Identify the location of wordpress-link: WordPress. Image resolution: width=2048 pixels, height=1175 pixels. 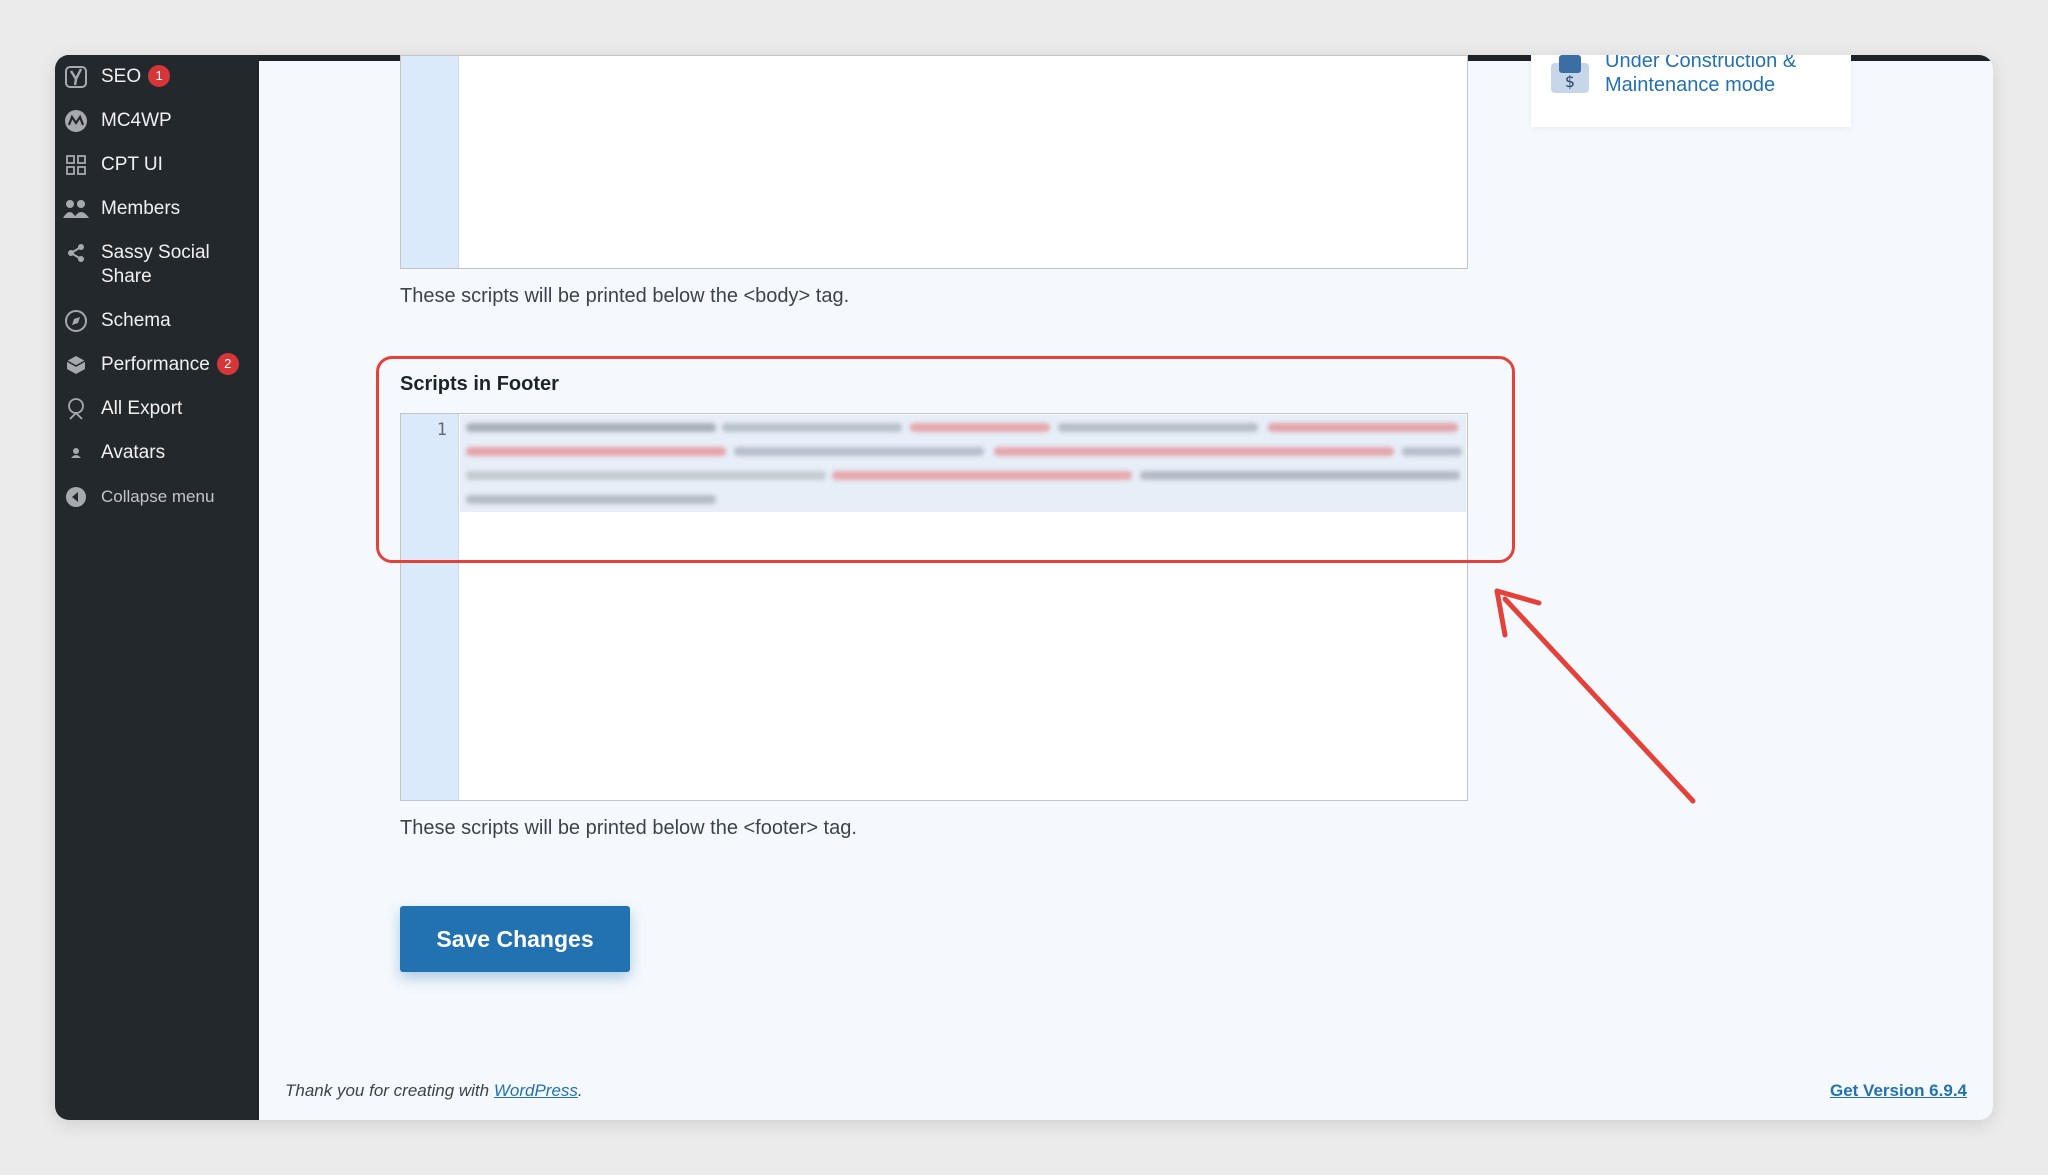
(536, 1090).